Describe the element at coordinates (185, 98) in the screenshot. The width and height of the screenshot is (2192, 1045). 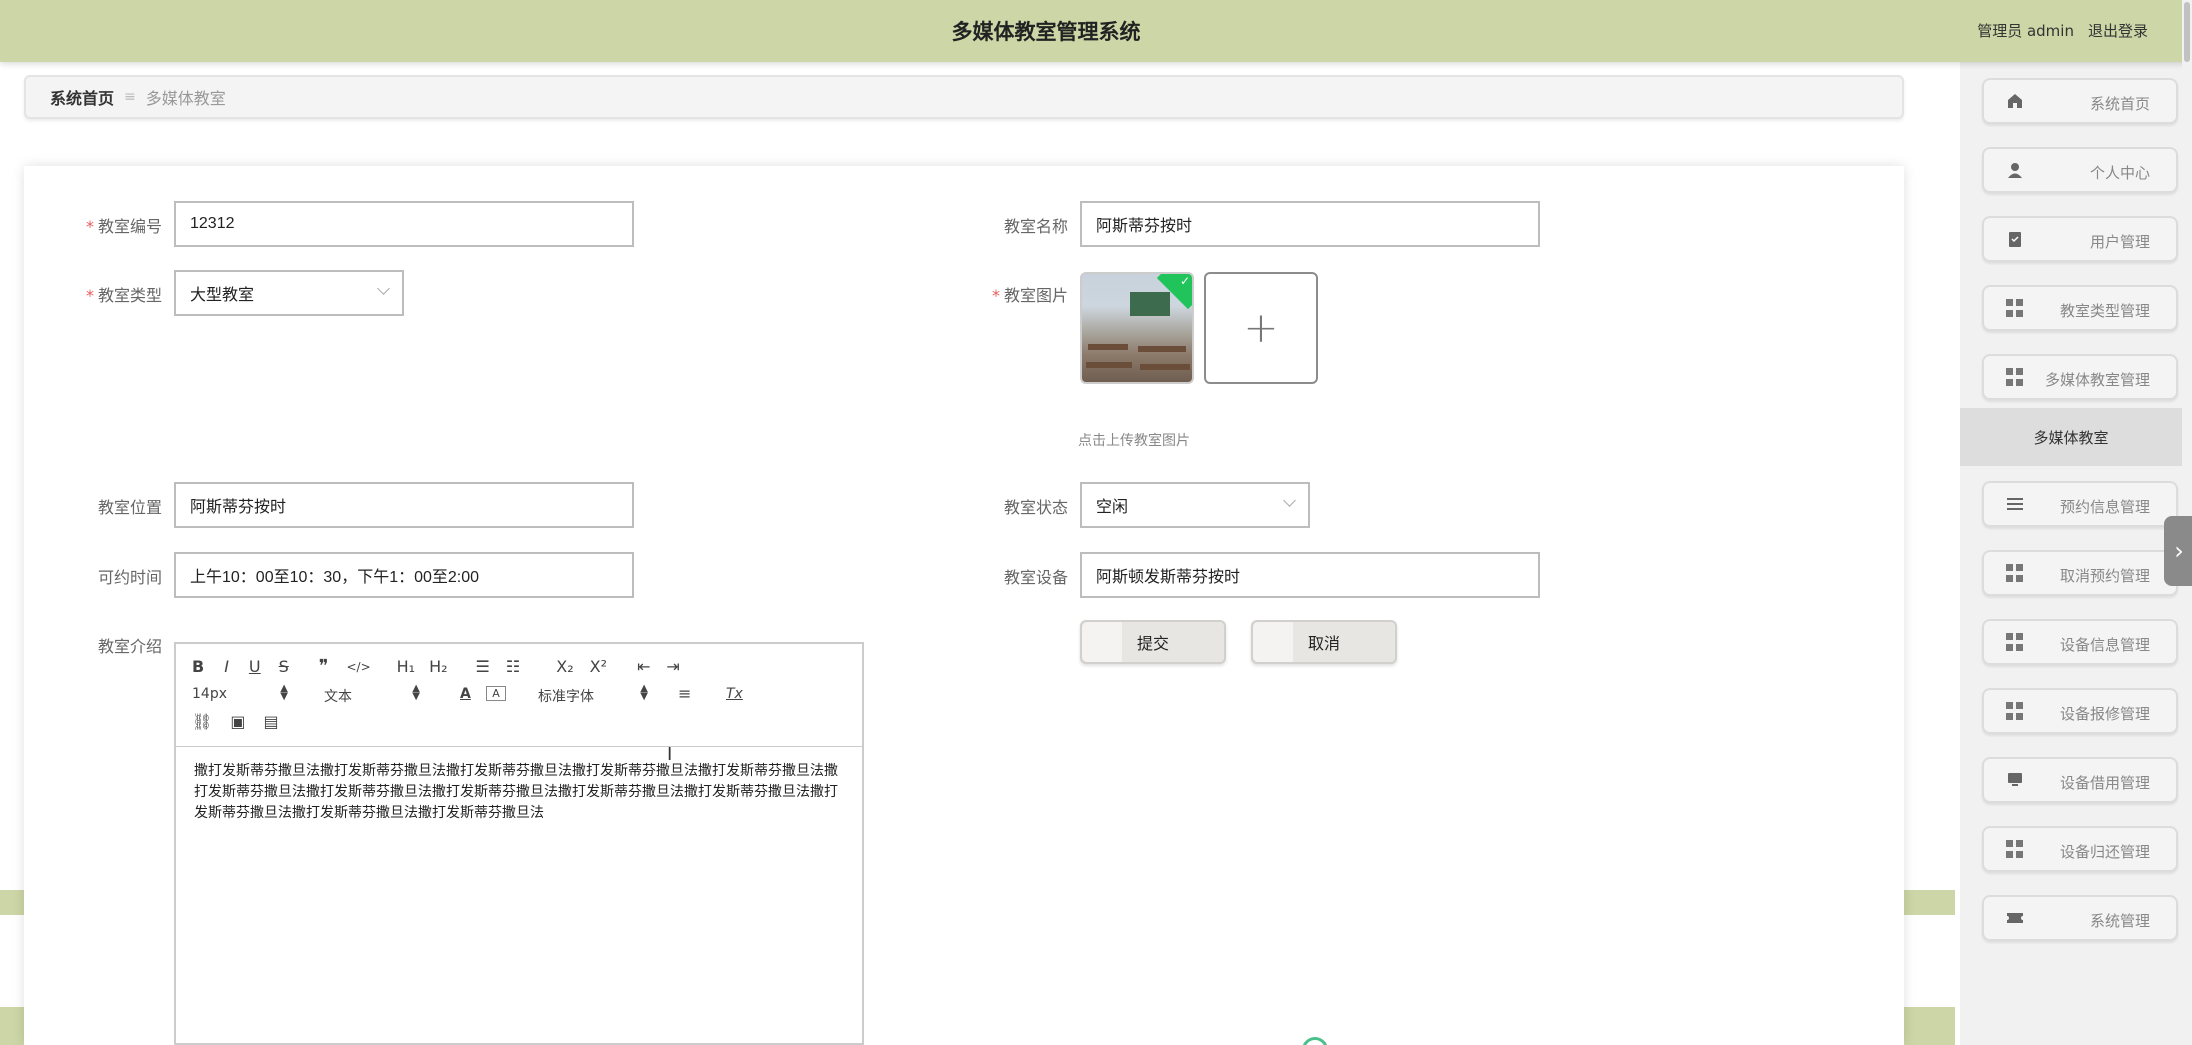
I see `breadcrumb-current: 多媒体教室` at that location.